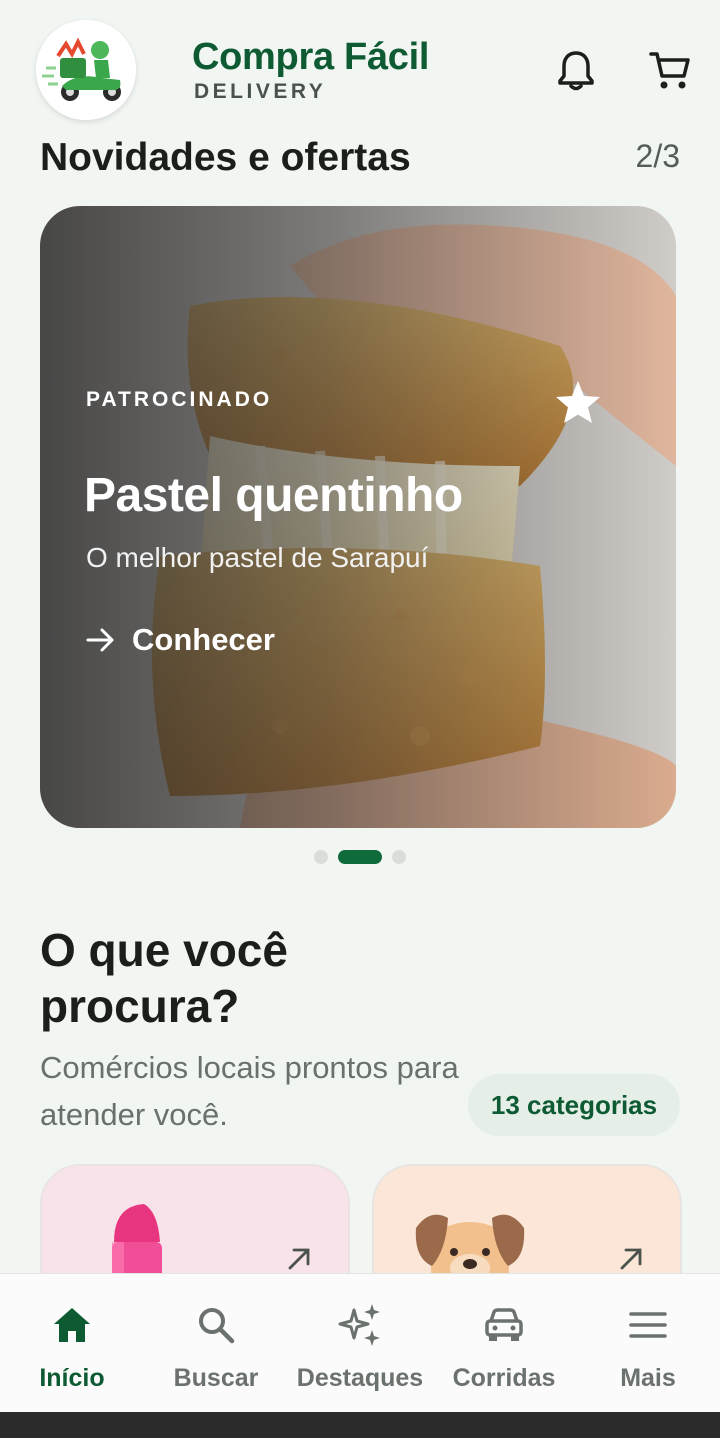 This screenshot has width=720, height=1438. I want to click on categories-count-chip: 13 categorias, so click(574, 1105).